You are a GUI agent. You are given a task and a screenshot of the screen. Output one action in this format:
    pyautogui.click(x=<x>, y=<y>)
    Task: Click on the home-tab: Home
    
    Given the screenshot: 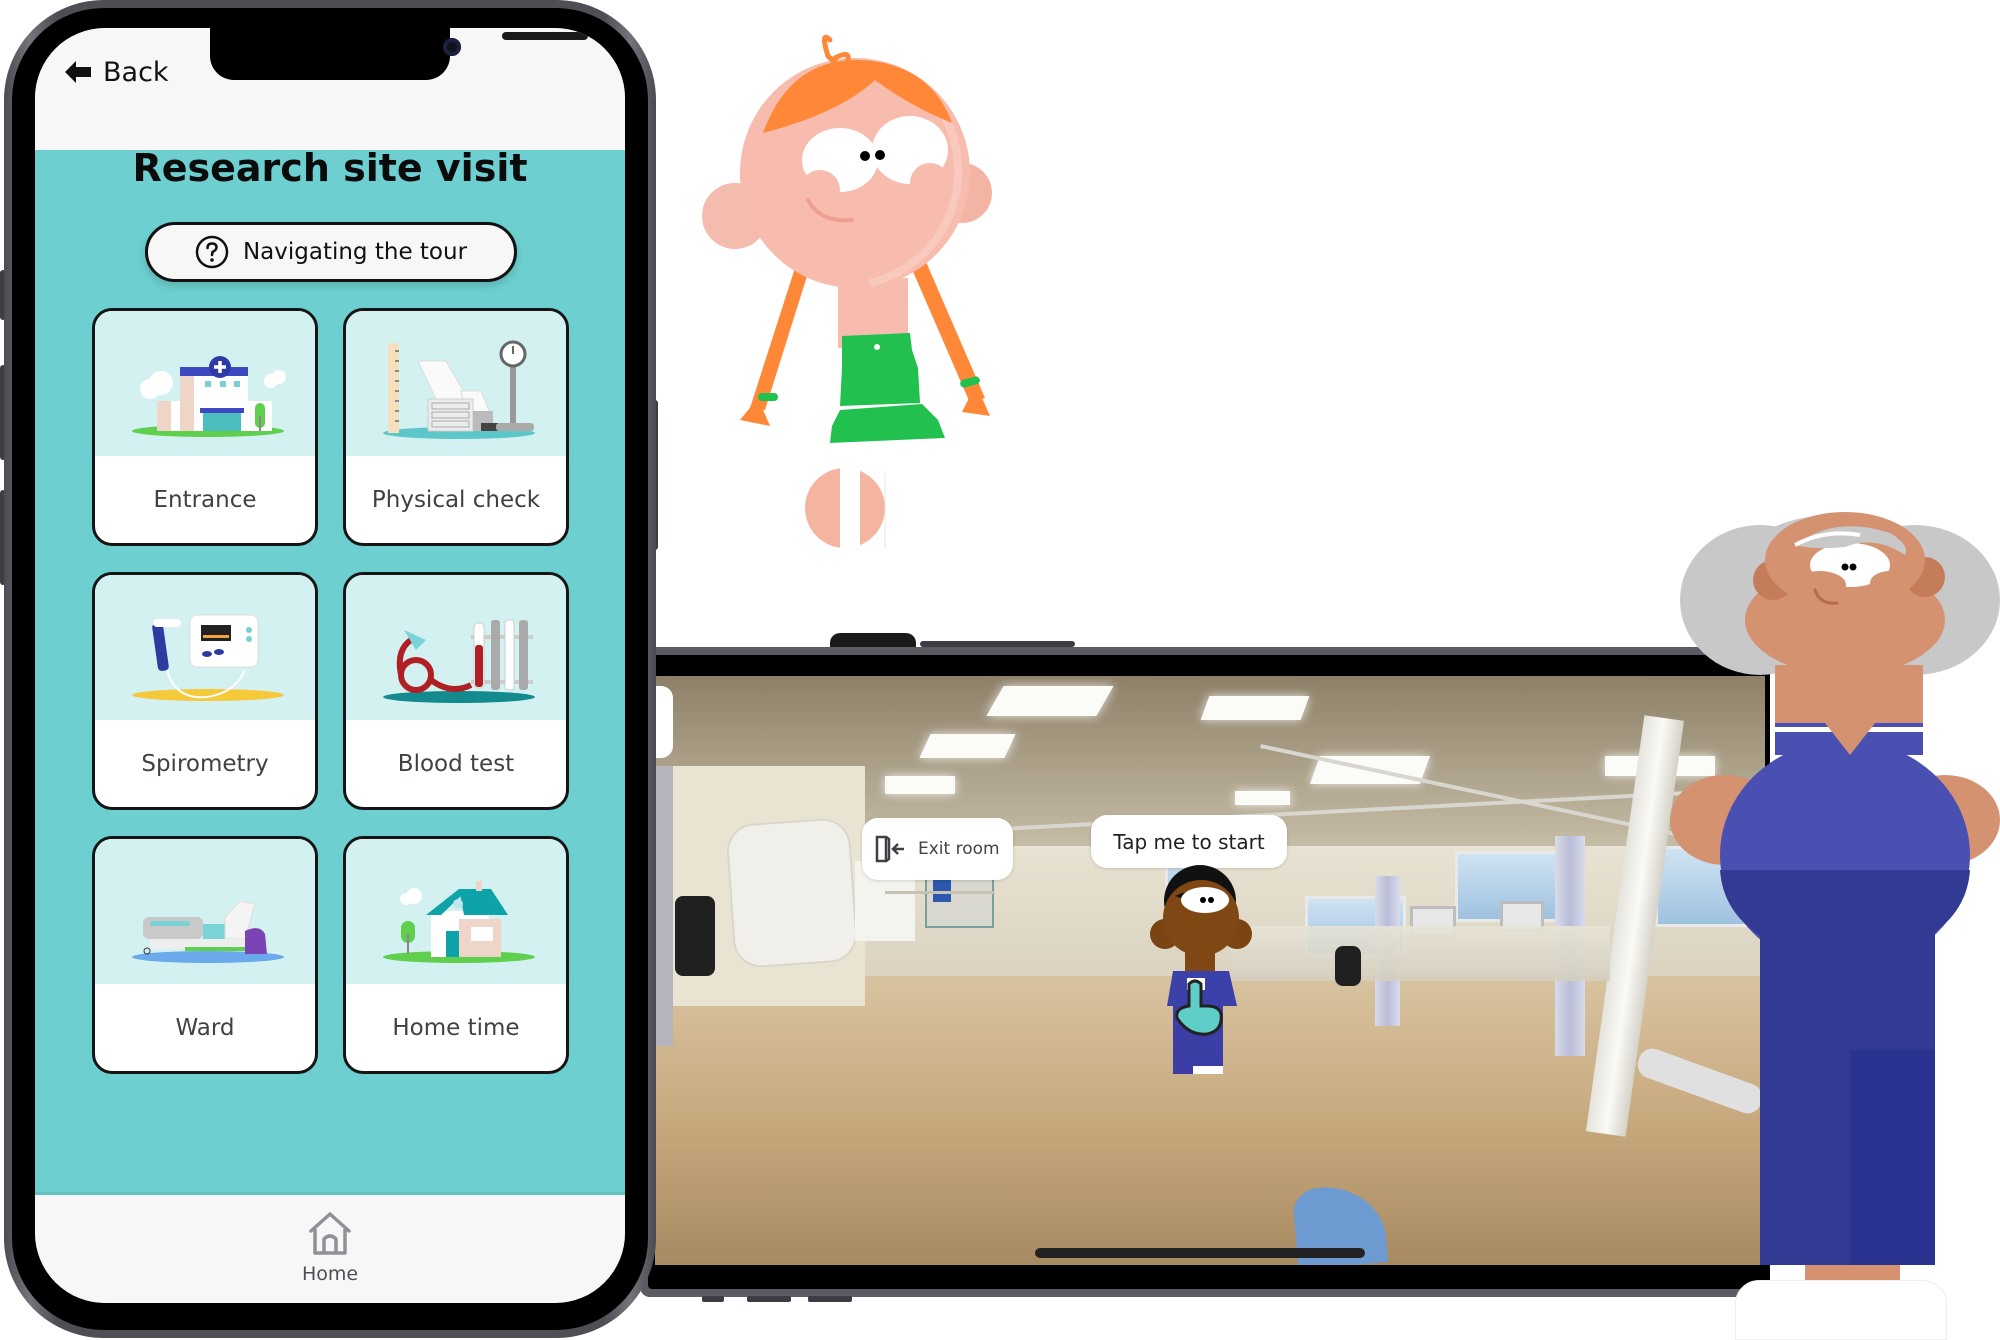 What is the action you would take?
    pyautogui.click(x=330, y=1250)
    